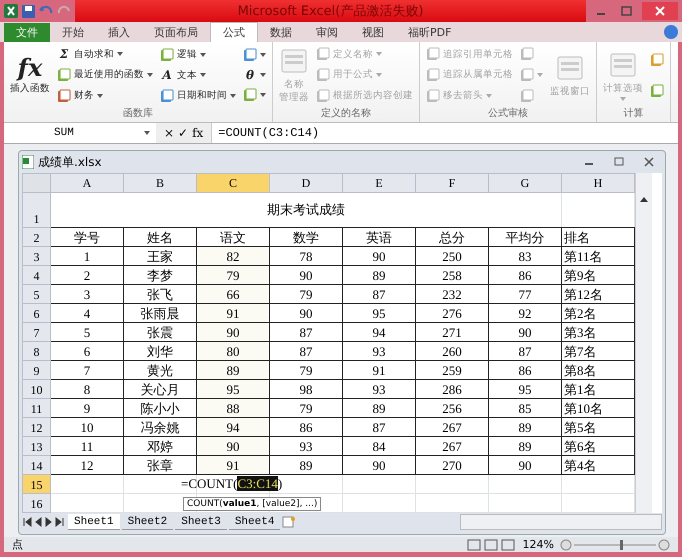 The width and height of the screenshot is (682, 557). What do you see at coordinates (660, 11) in the screenshot?
I see `close-icon` at bounding box center [660, 11].